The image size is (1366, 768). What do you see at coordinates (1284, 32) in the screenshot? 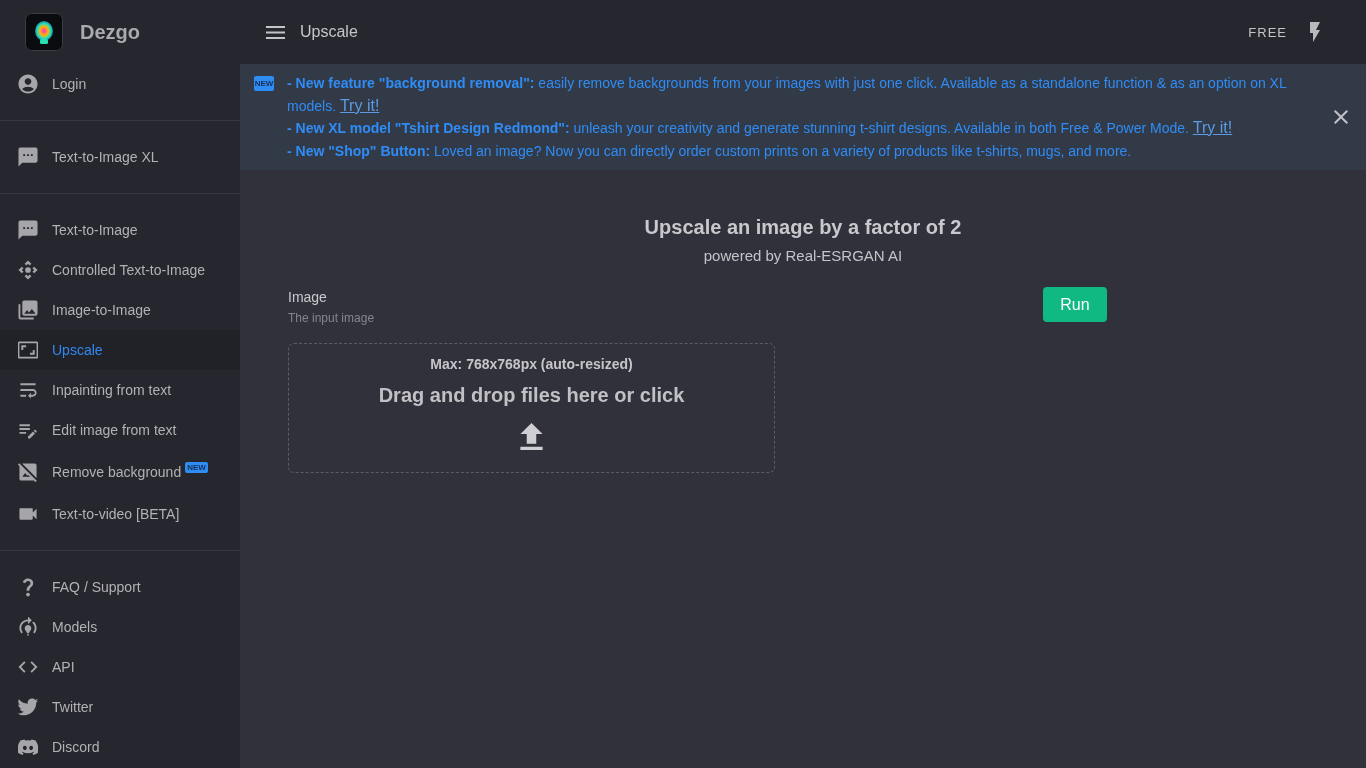
I see `plan-mode-button: FREE` at bounding box center [1284, 32].